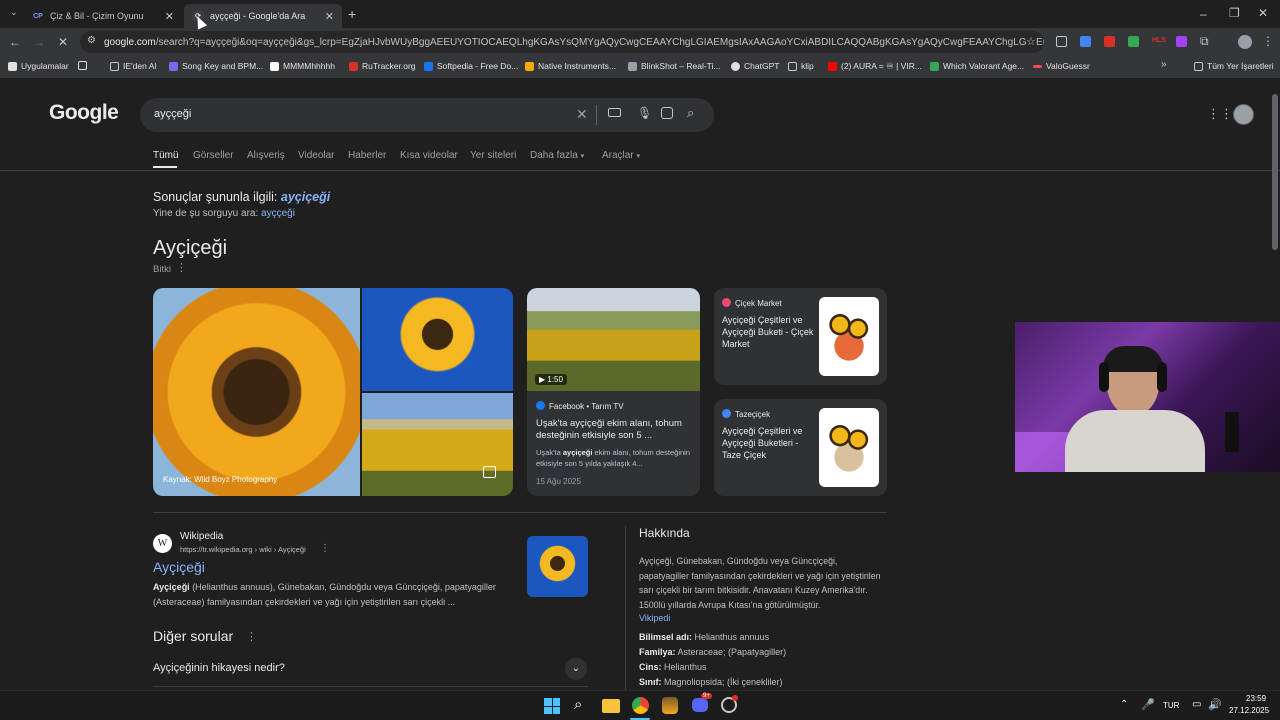  What do you see at coordinates (1159, 40) in the screenshot?
I see `hls-extension-icon: HLS` at bounding box center [1159, 40].